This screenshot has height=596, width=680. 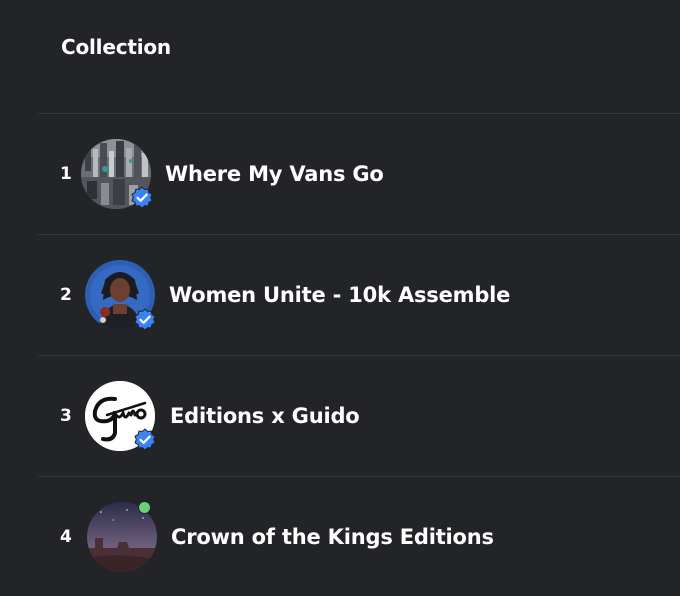 What do you see at coordinates (144, 507) in the screenshot?
I see `online-status-dot` at bounding box center [144, 507].